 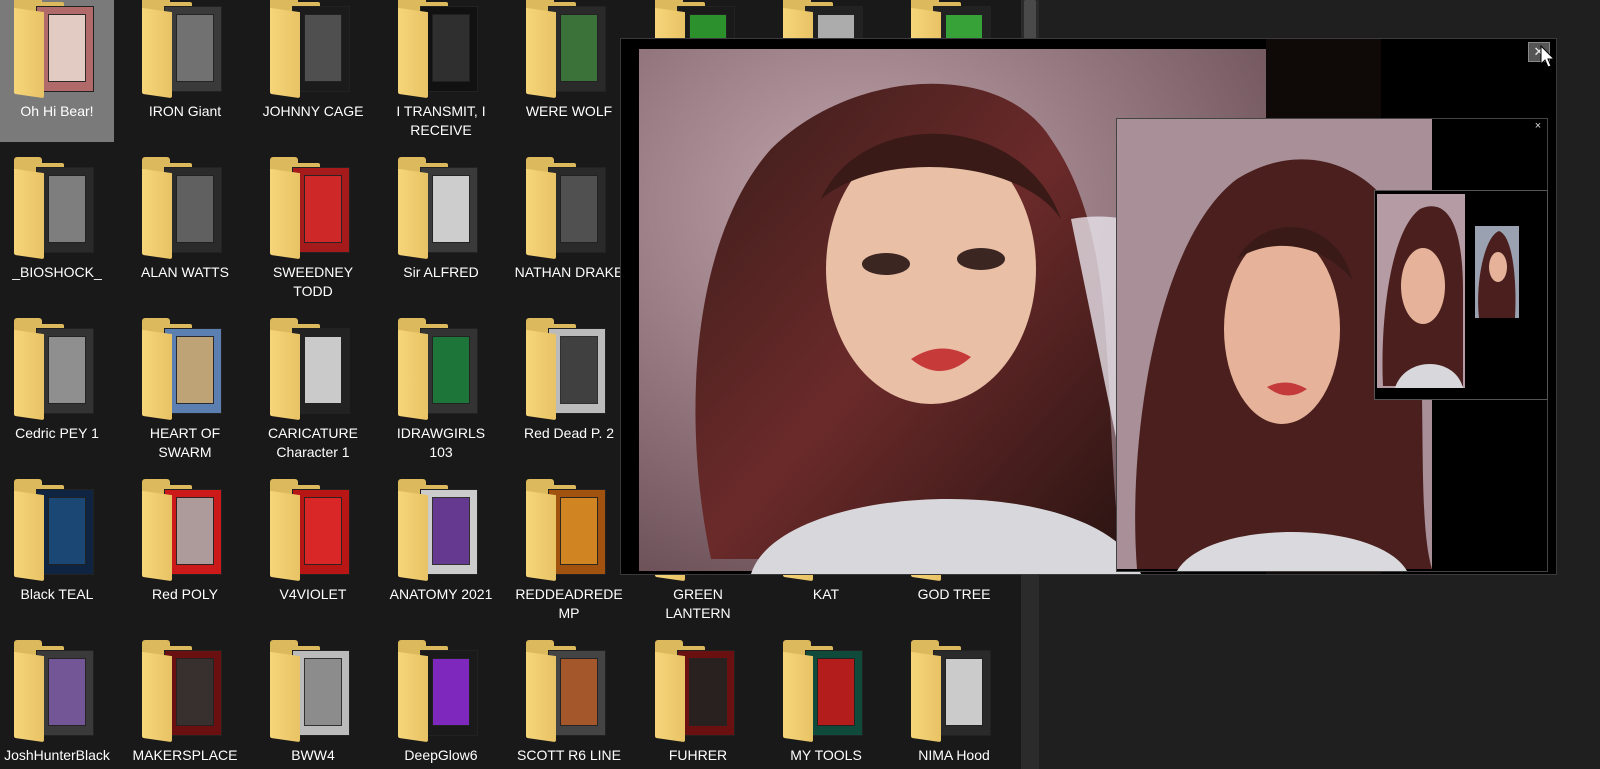 I want to click on folder-item: Red Dead P. 2, so click(x=569, y=395).